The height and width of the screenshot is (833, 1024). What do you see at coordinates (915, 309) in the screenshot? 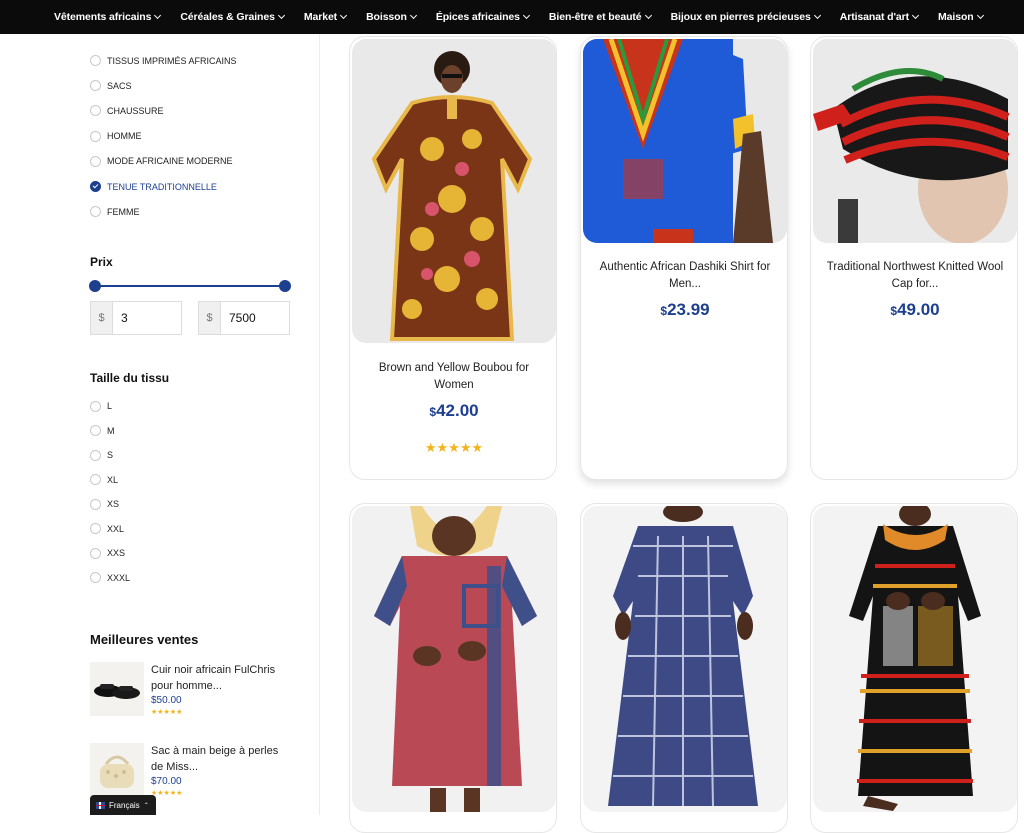
I see `product-price: $49.00` at bounding box center [915, 309].